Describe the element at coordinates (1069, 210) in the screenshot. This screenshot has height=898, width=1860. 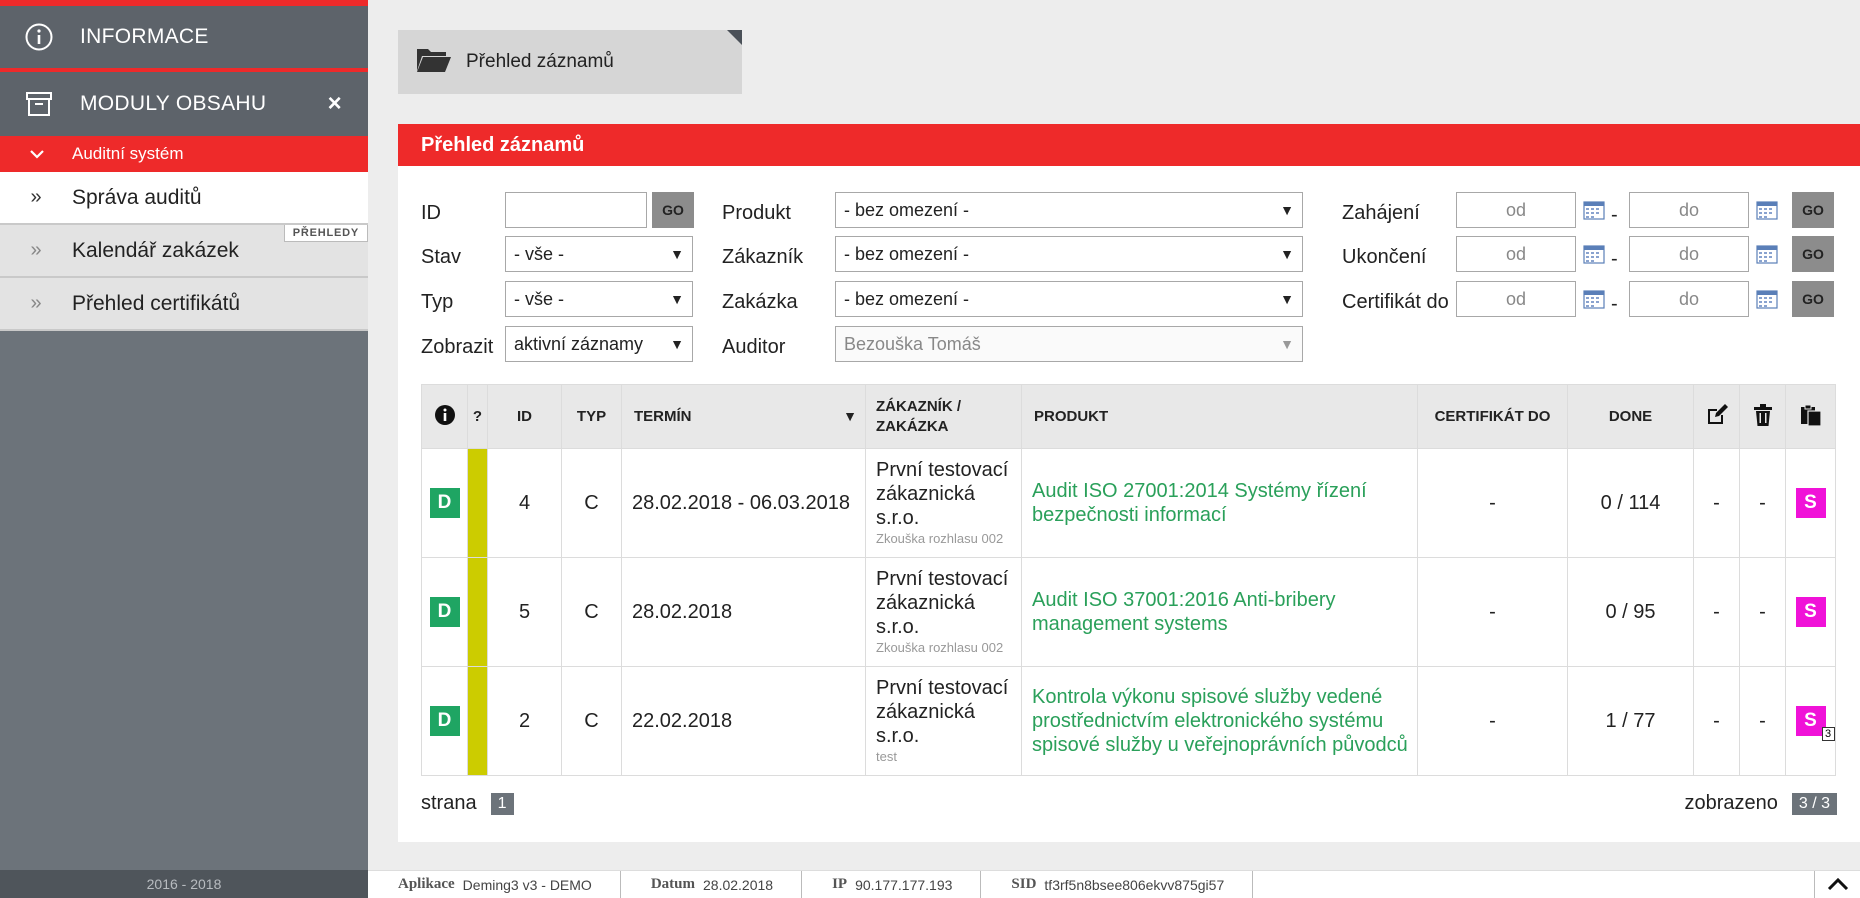
I see `filter-produkt-select: - bez omezení - ▼` at that location.